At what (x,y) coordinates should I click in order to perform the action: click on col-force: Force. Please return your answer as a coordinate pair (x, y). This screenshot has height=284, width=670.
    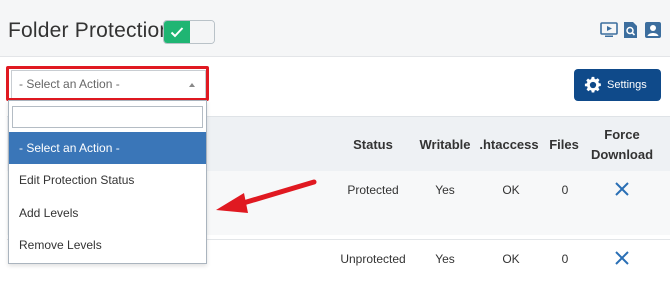
    Looking at the image, I should click on (622, 134).